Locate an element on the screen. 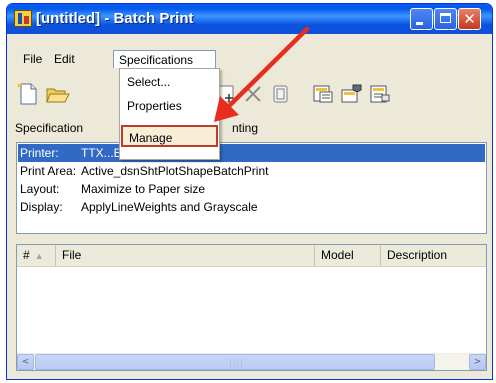 Image resolution: width=496 pixels, height=383 pixels. spec-key: Print Area: is located at coordinates (48, 171).